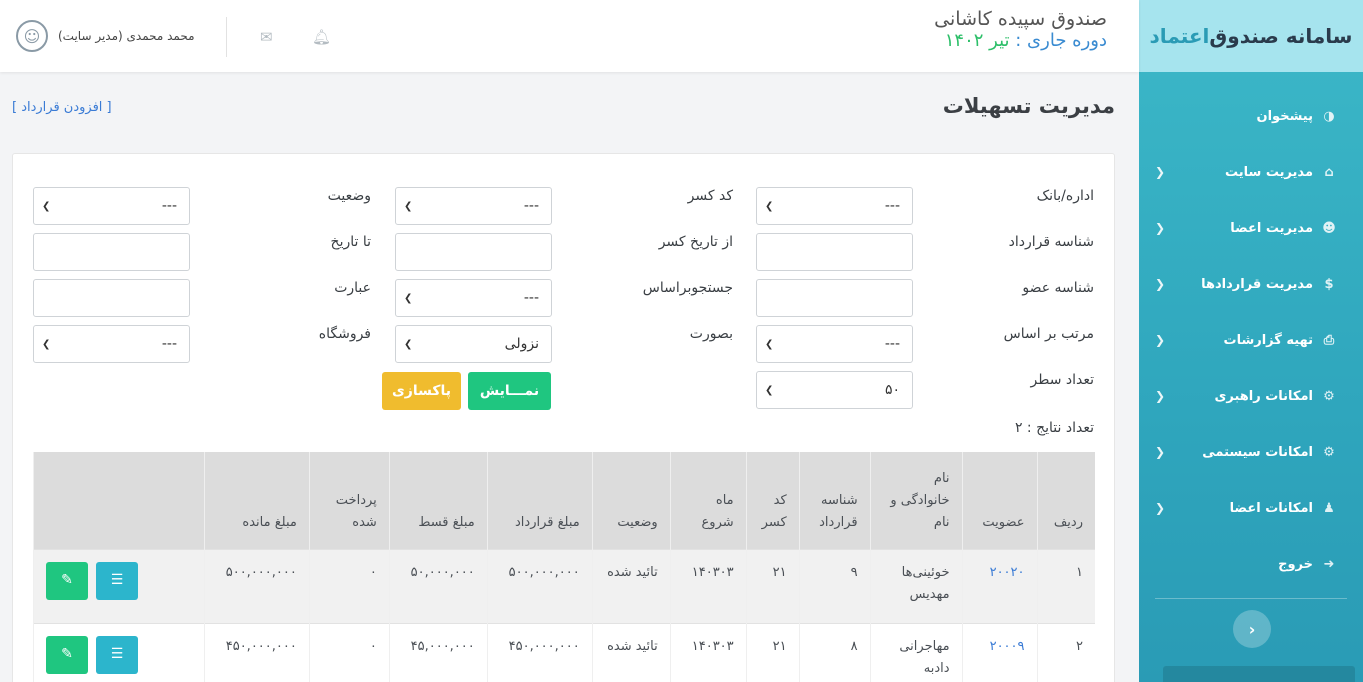  I want to click on sidebar-item-members-management: ☻ مدیریت اعضا ❮, so click(1251, 228).